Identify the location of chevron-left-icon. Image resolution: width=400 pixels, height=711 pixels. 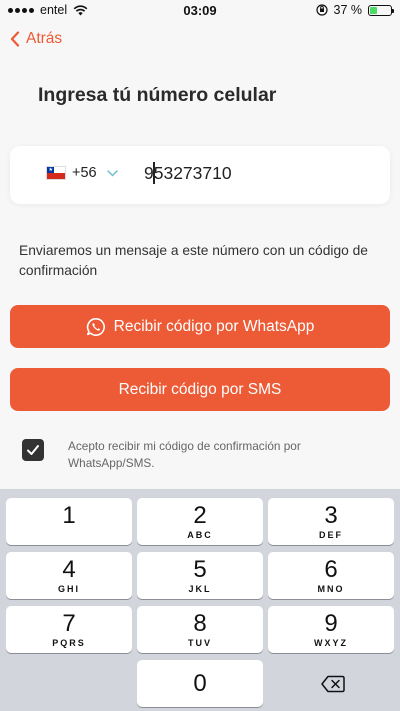
(15, 39).